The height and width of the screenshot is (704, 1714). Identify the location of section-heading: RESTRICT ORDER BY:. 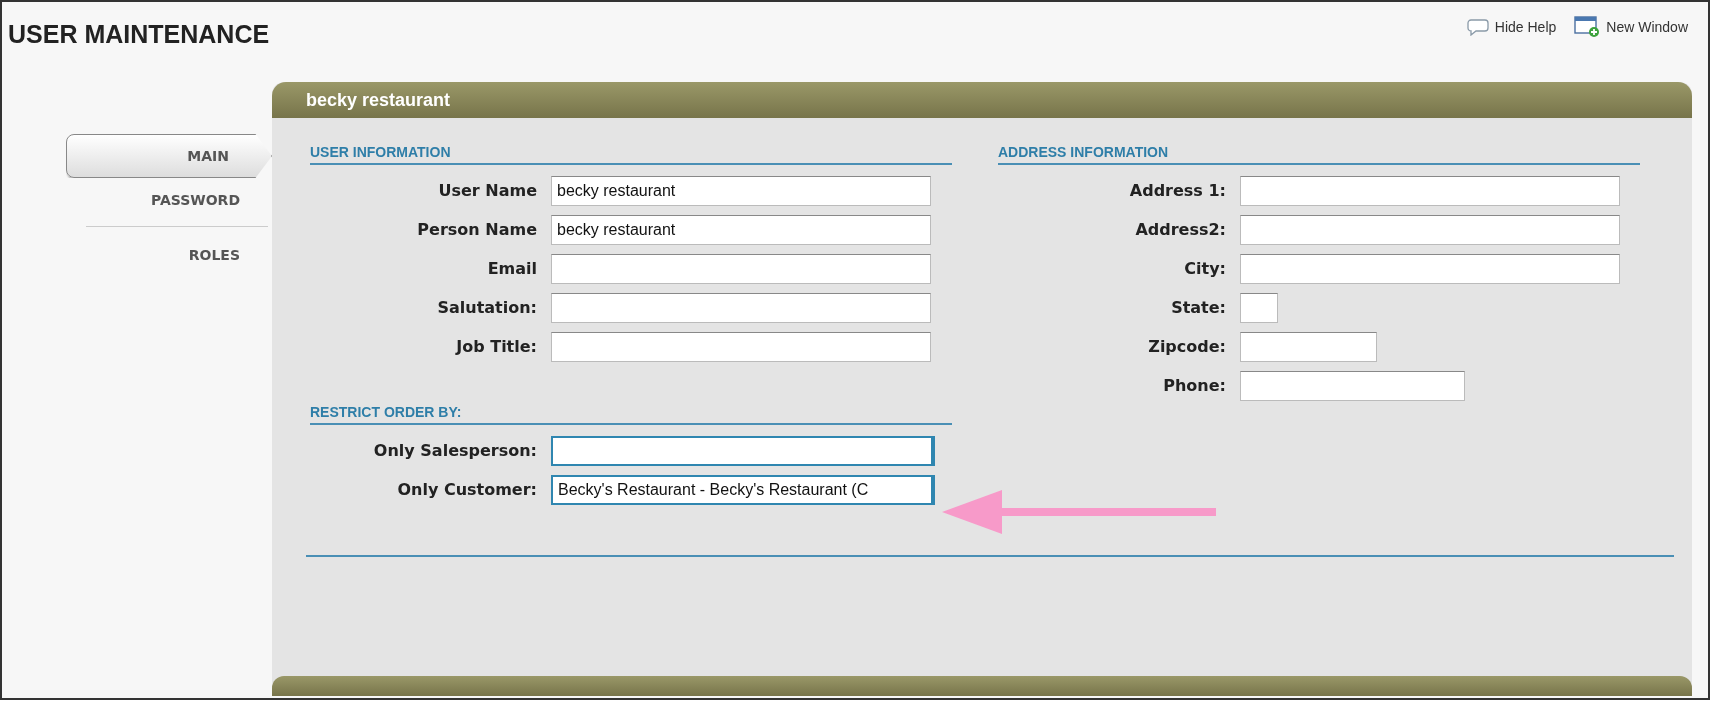
(631, 414).